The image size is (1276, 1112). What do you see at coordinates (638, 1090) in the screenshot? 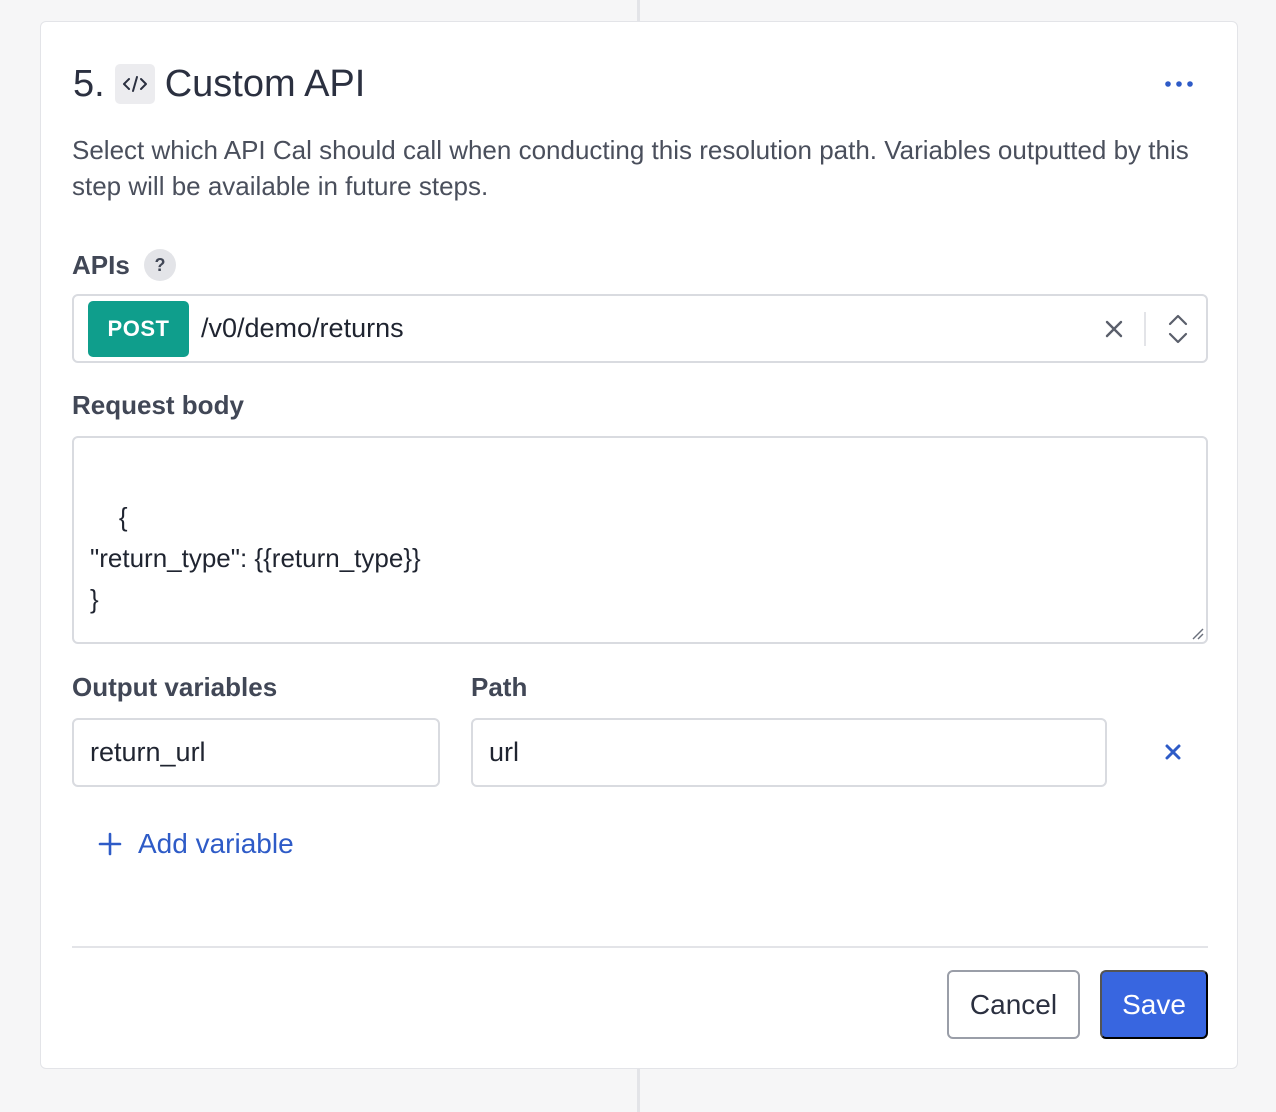
I see `flow-connector-bottom` at bounding box center [638, 1090].